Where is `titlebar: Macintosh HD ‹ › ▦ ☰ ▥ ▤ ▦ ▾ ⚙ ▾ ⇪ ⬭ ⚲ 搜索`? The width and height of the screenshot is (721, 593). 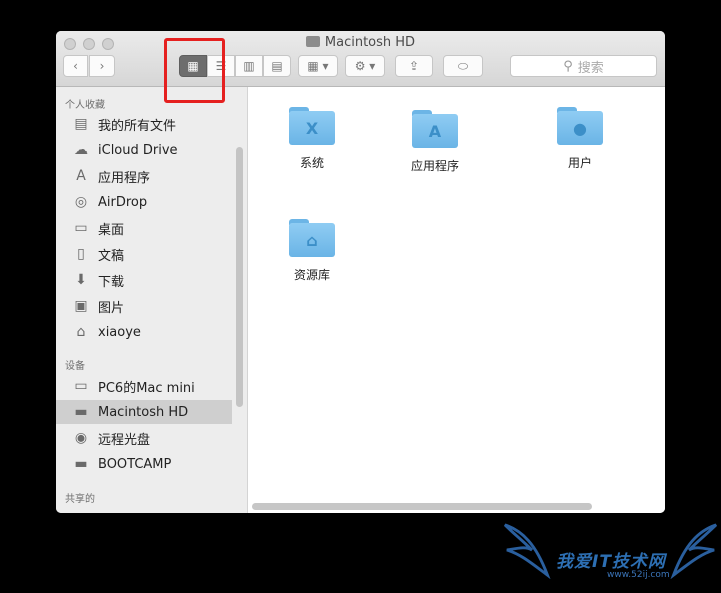
titlebar: Macintosh HD ‹ › ▦ ☰ ▥ ▤ ▦ ▾ ⚙ ▾ ⇪ ⬭ ⚲ 搜索 is located at coordinates (360, 59).